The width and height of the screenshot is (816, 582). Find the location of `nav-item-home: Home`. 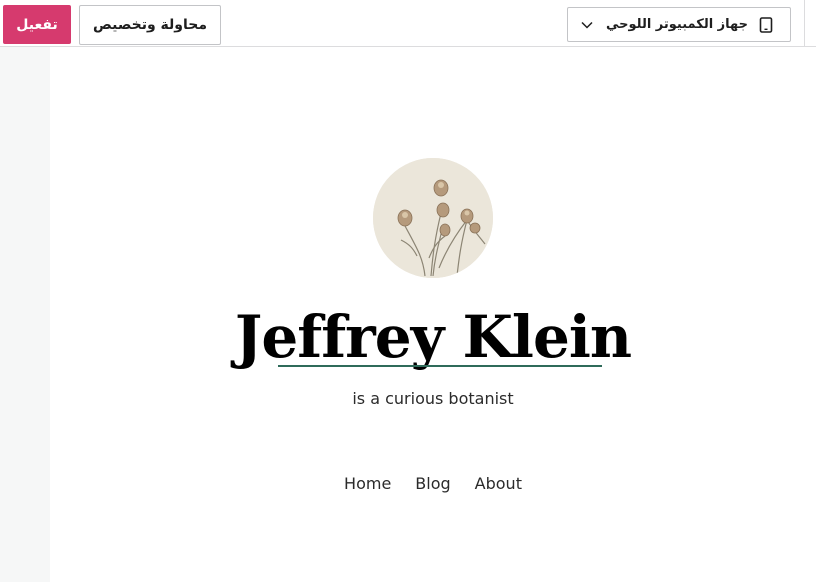

nav-item-home: Home is located at coordinates (367, 484).